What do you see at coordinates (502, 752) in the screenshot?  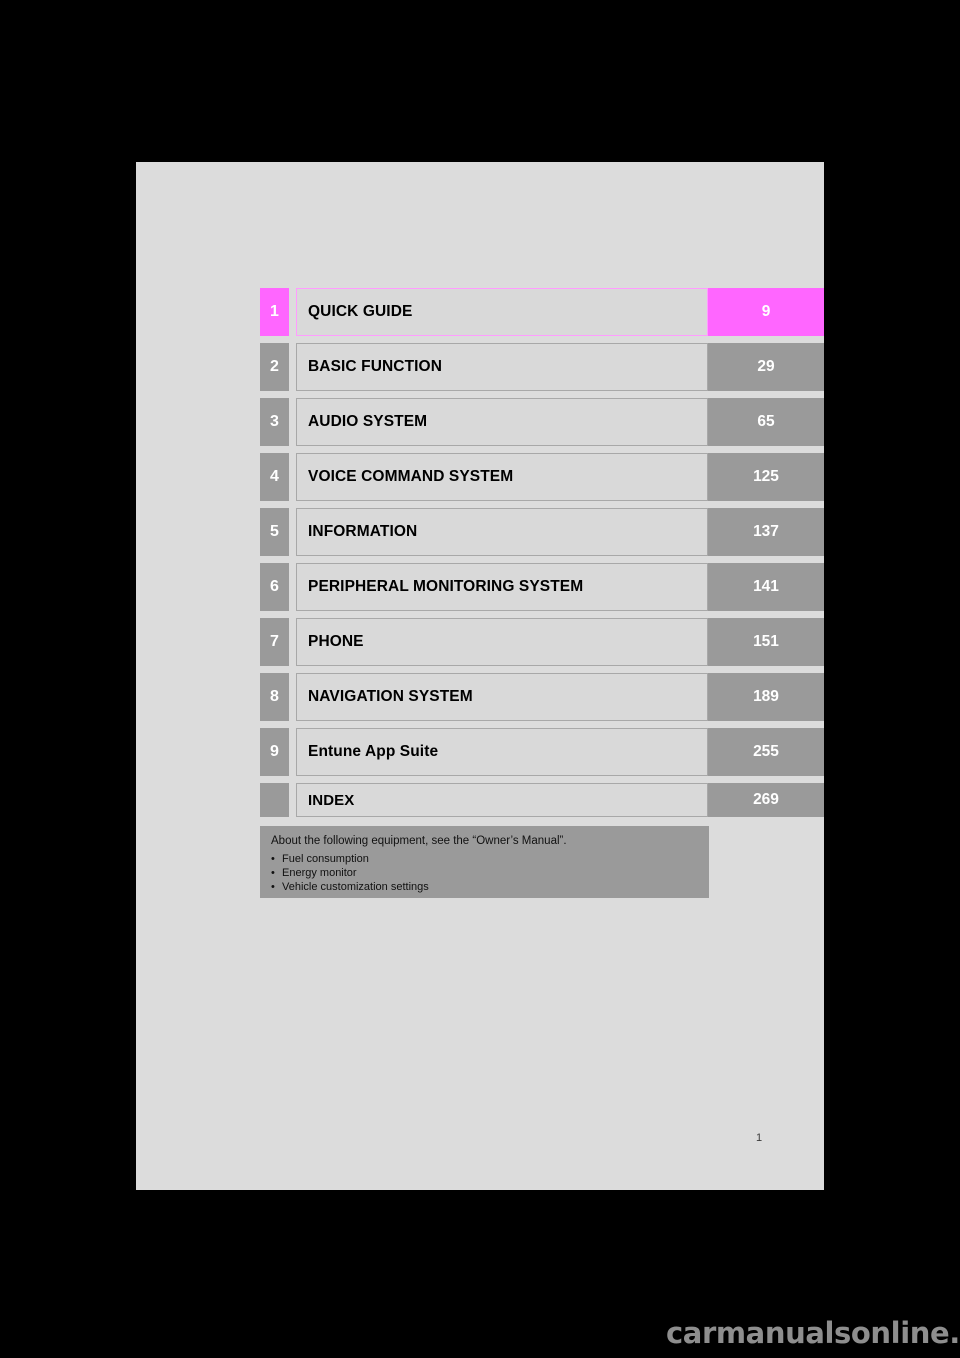 I see `chapter-title-box: Entune App Suite` at bounding box center [502, 752].